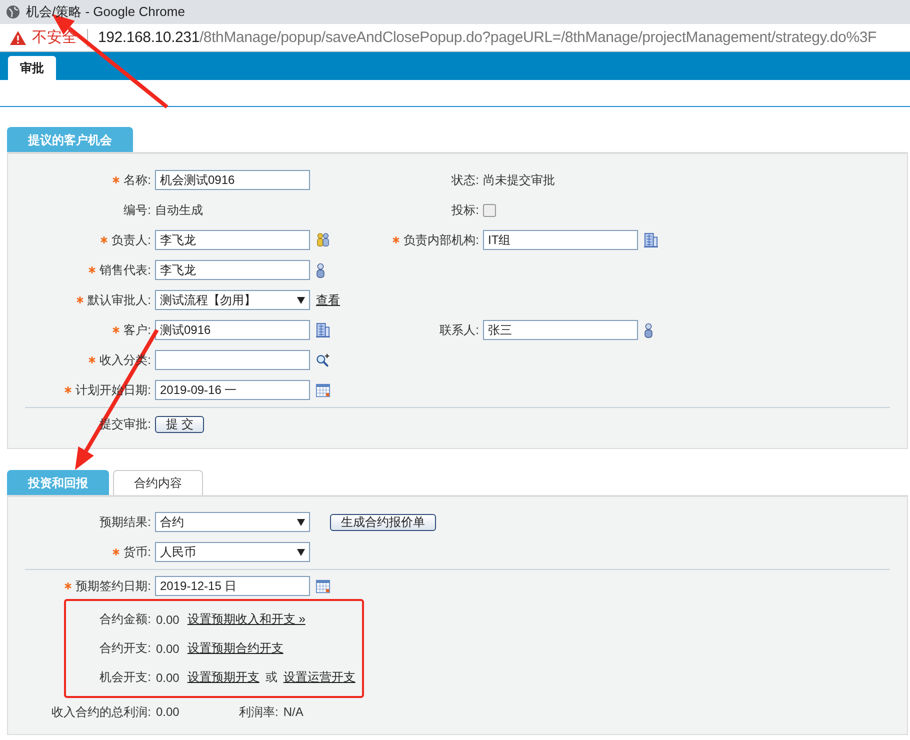 The width and height of the screenshot is (910, 740). I want to click on people-icon, so click(323, 240).